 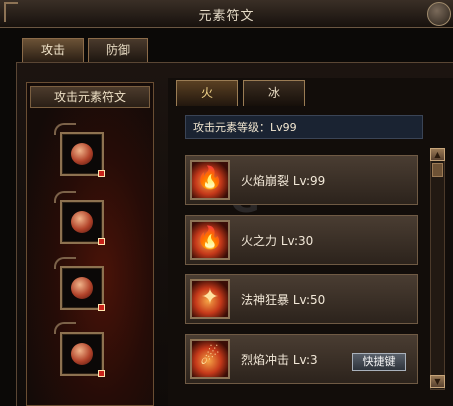 What do you see at coordinates (265, 300) in the screenshot?
I see `skill-name: 法神狂暴` at bounding box center [265, 300].